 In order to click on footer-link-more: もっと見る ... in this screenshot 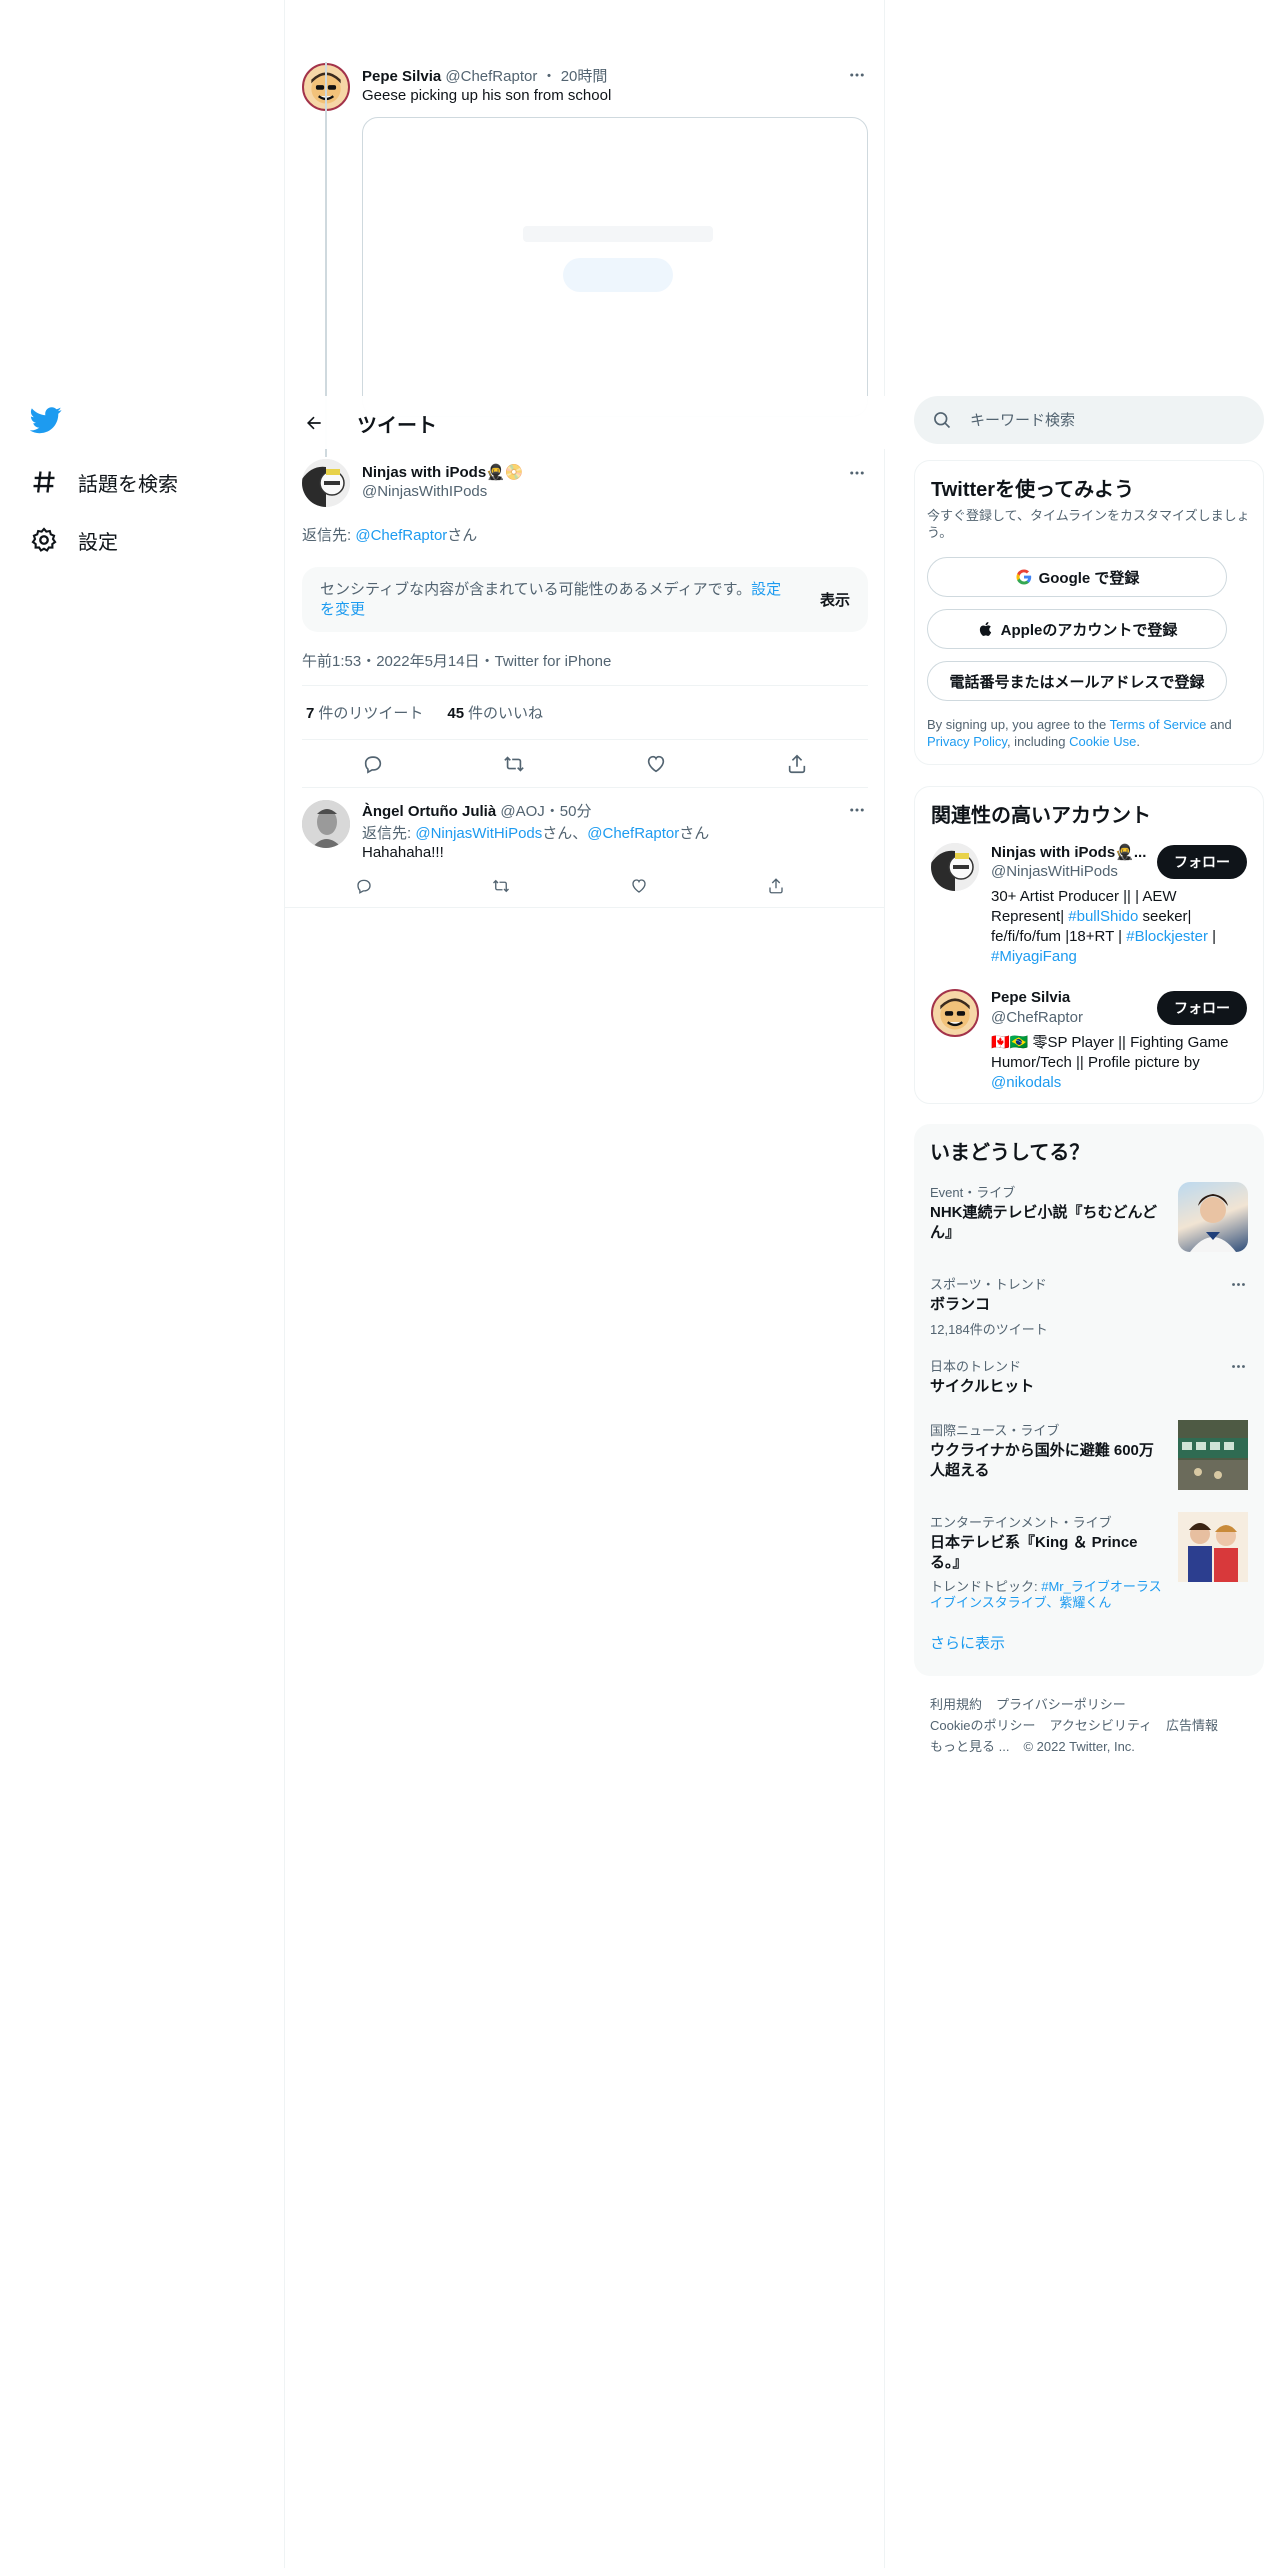, I will do `click(969, 1746)`.